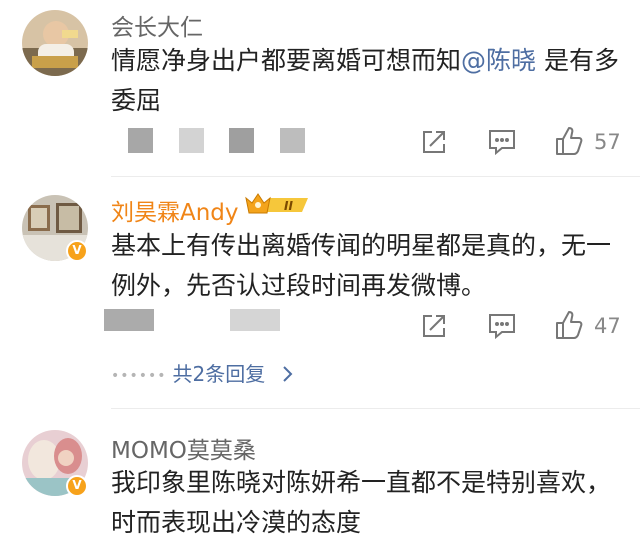 This screenshot has width=640, height=543. What do you see at coordinates (607, 326) in the screenshot?
I see `like-count: 47` at bounding box center [607, 326].